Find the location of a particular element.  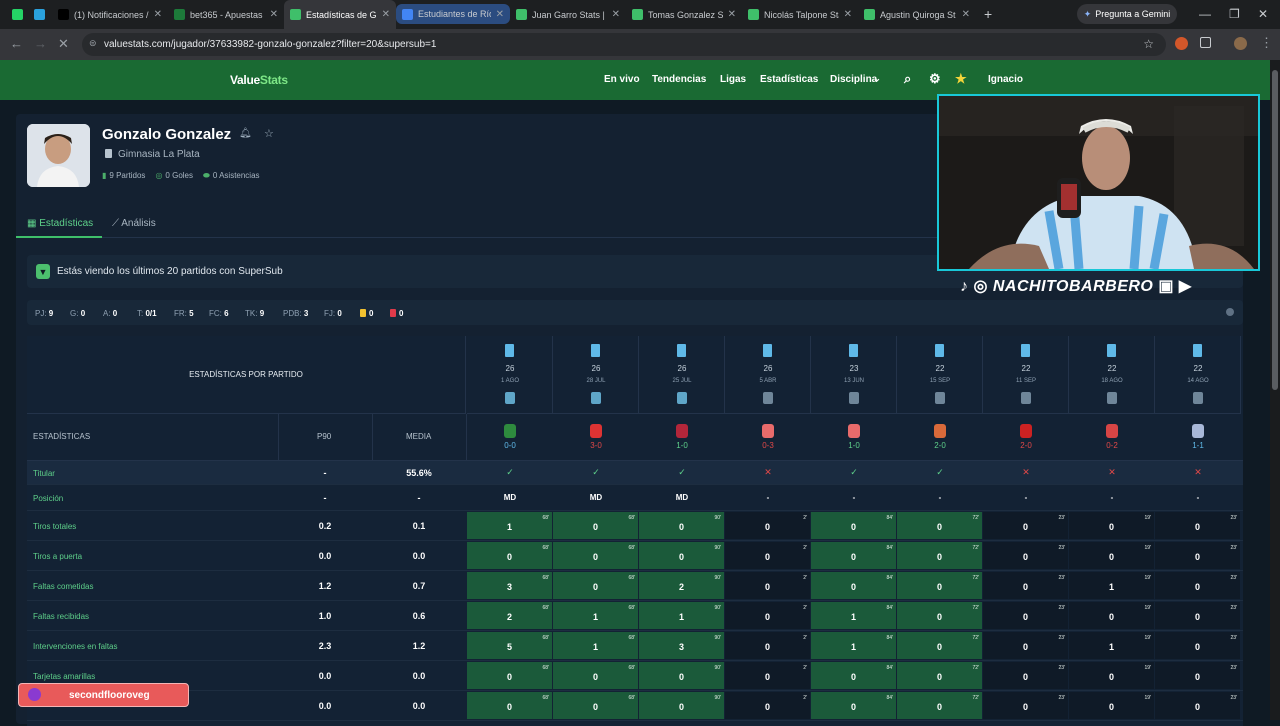

match-column-header: 22 14 AGO is located at coordinates (1198, 375).